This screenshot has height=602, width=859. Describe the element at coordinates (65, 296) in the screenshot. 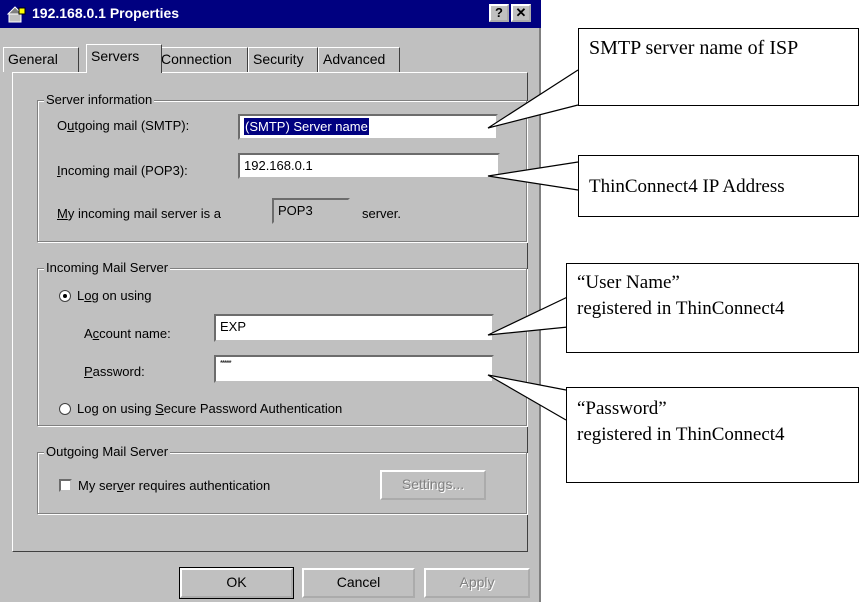

I see `log-on-using-radio` at that location.